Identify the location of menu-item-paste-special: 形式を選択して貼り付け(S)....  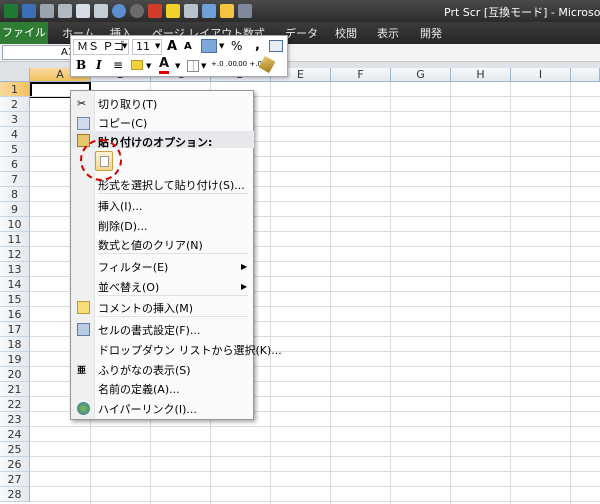
(171, 185).